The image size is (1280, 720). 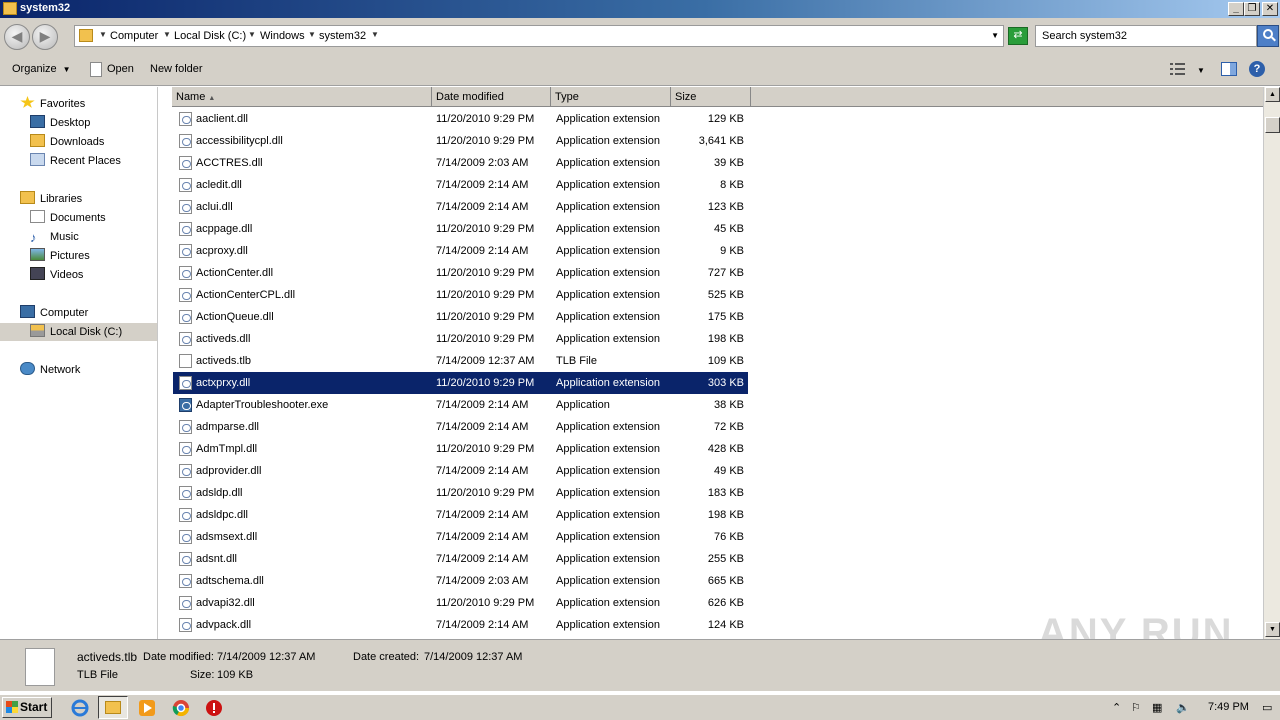 I want to click on open-button: Open, so click(x=120, y=69).